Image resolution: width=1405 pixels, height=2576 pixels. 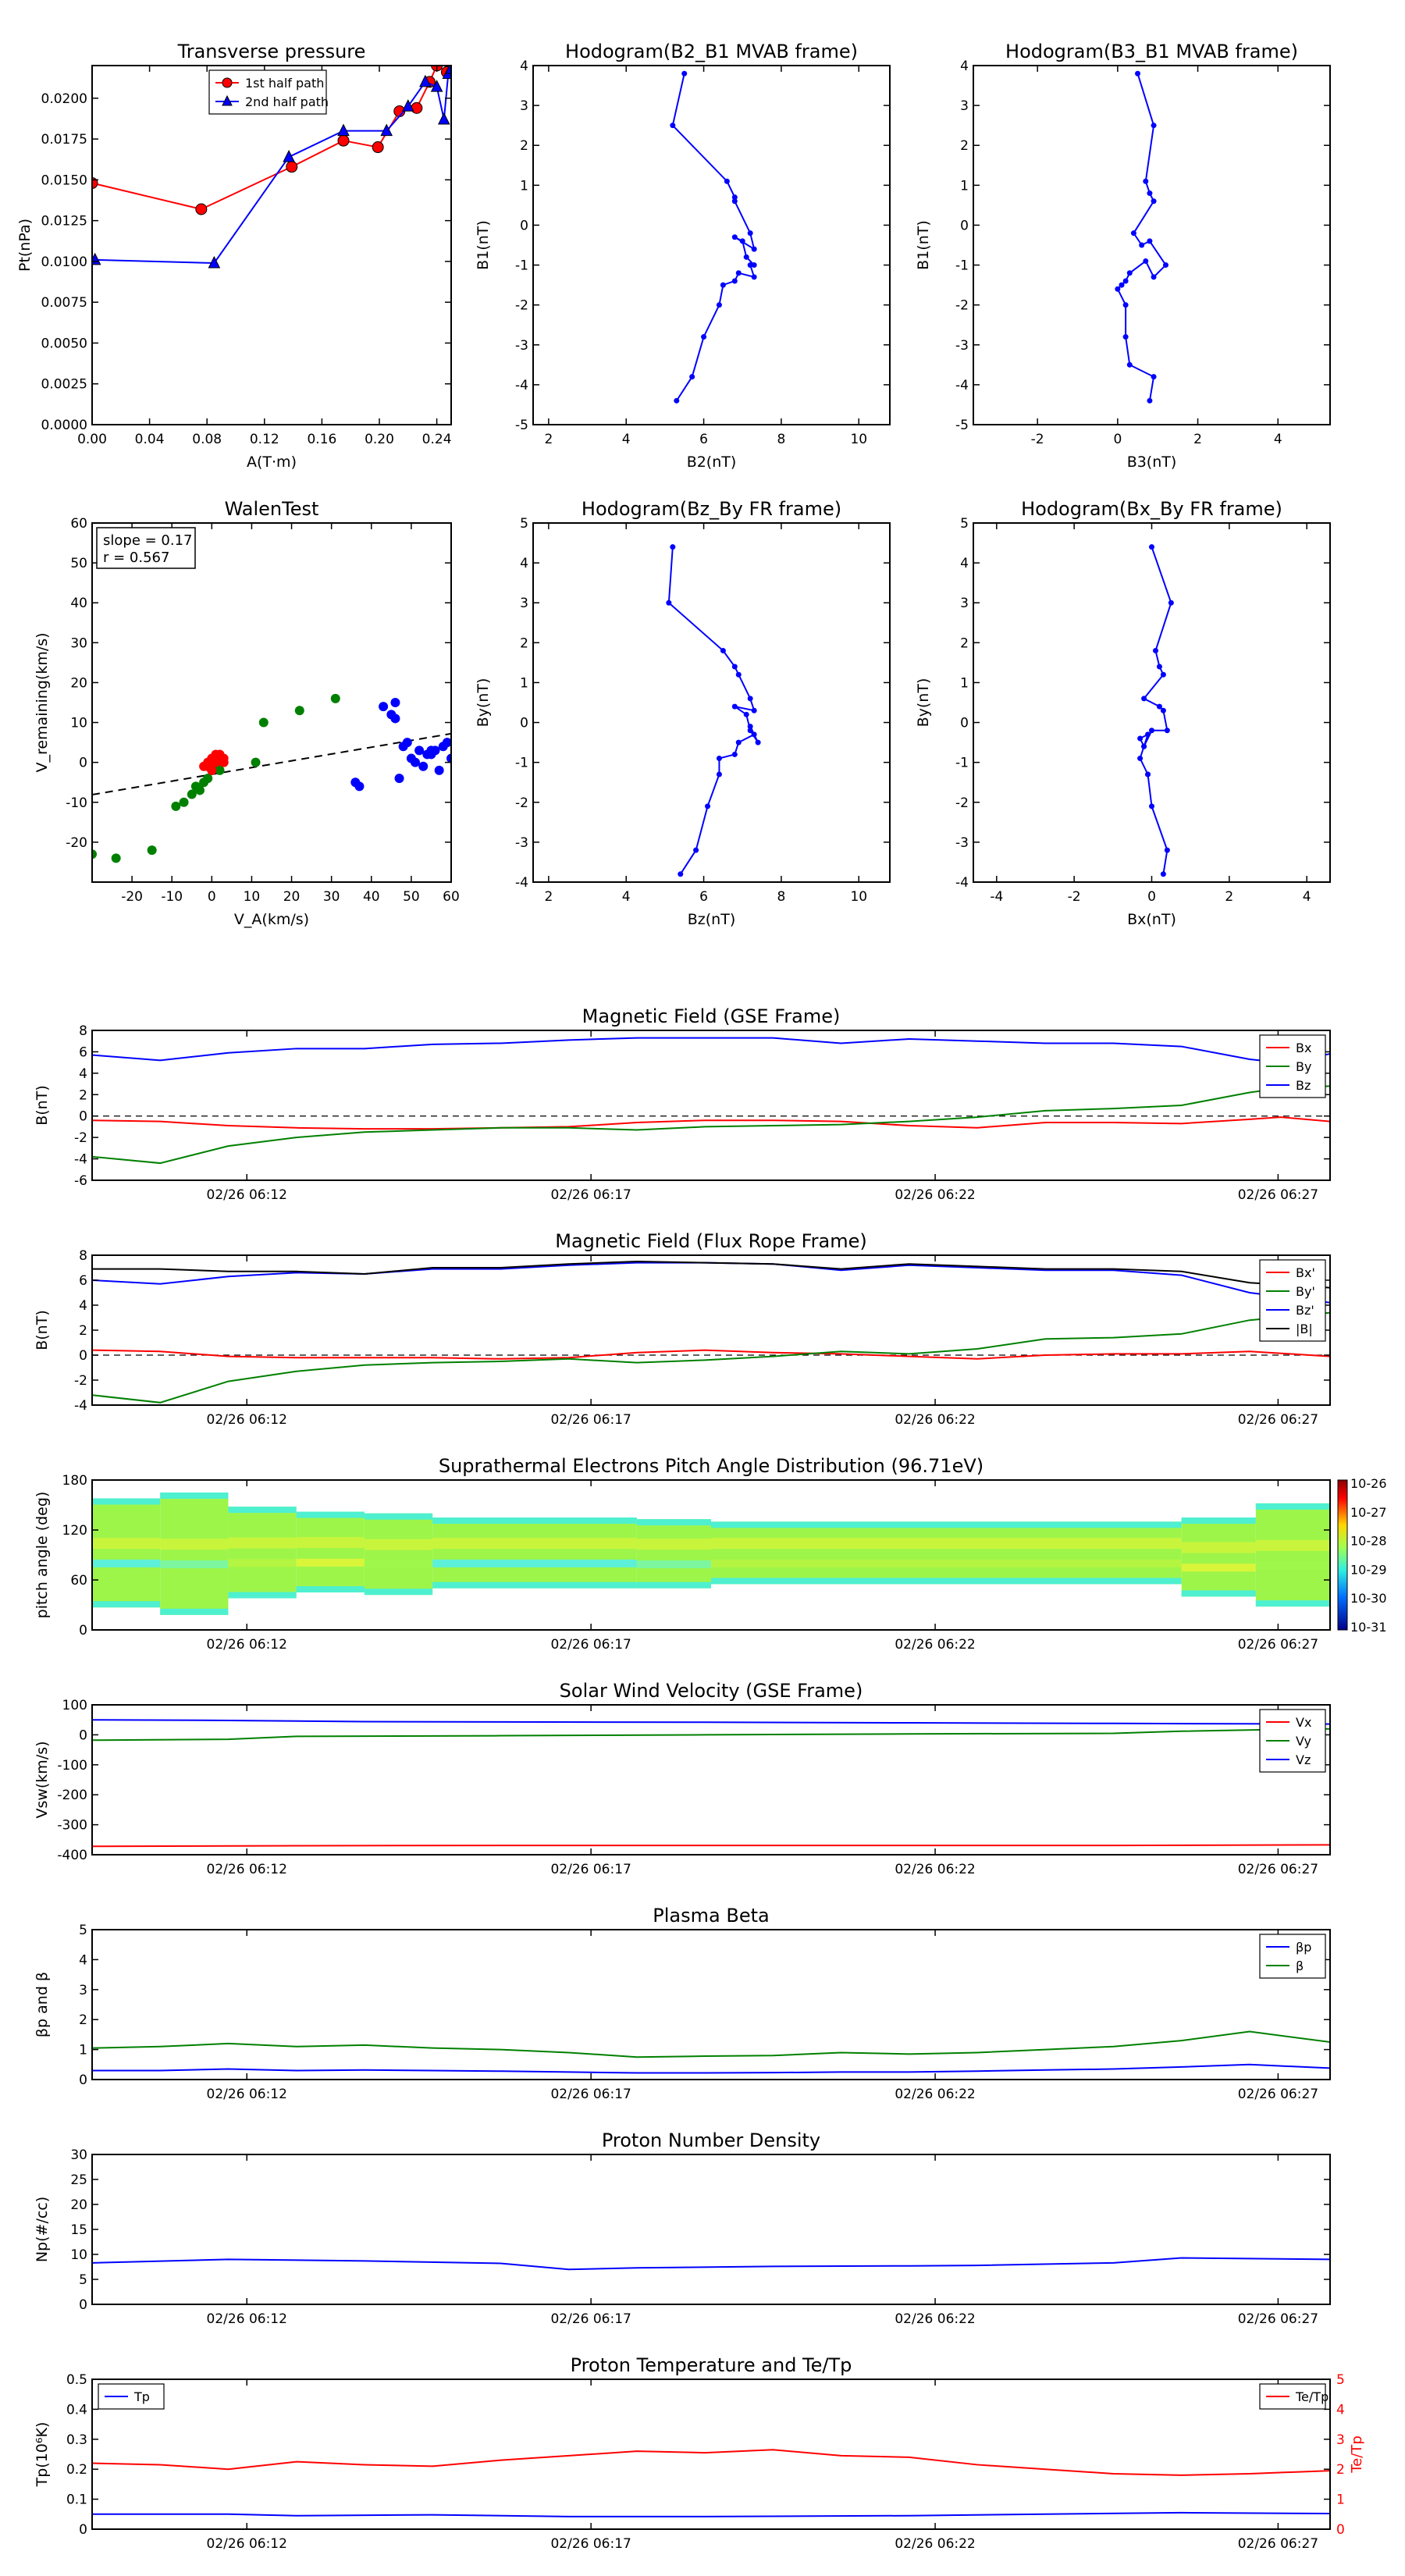 What do you see at coordinates (964, 643) in the screenshot?
I see `y-tick-label: 2` at bounding box center [964, 643].